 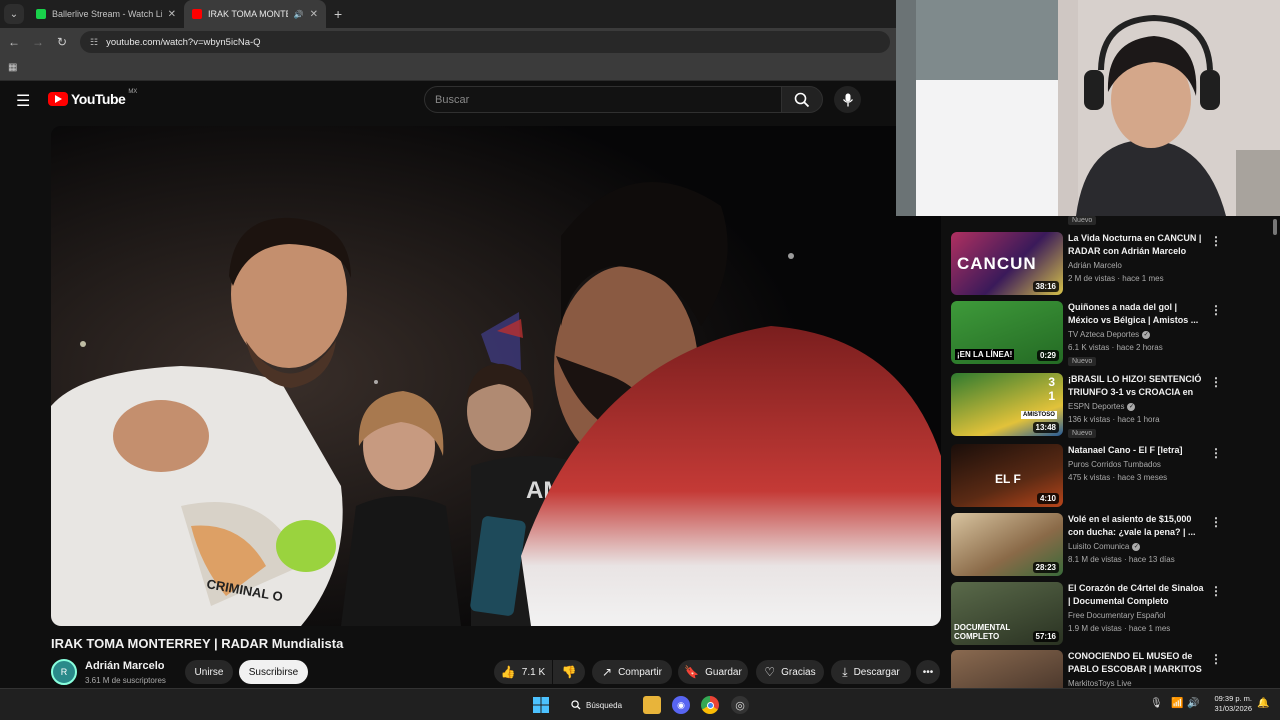 I want to click on bookmarks-bar: ▦, so click(x=448, y=68).